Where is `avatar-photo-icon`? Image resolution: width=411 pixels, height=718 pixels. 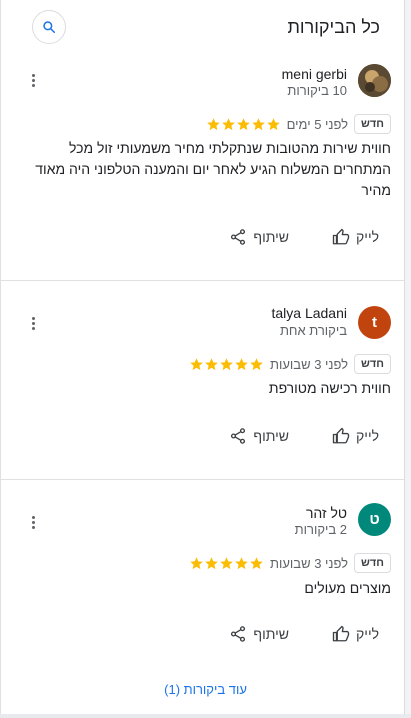 avatar-photo-icon is located at coordinates (374, 80).